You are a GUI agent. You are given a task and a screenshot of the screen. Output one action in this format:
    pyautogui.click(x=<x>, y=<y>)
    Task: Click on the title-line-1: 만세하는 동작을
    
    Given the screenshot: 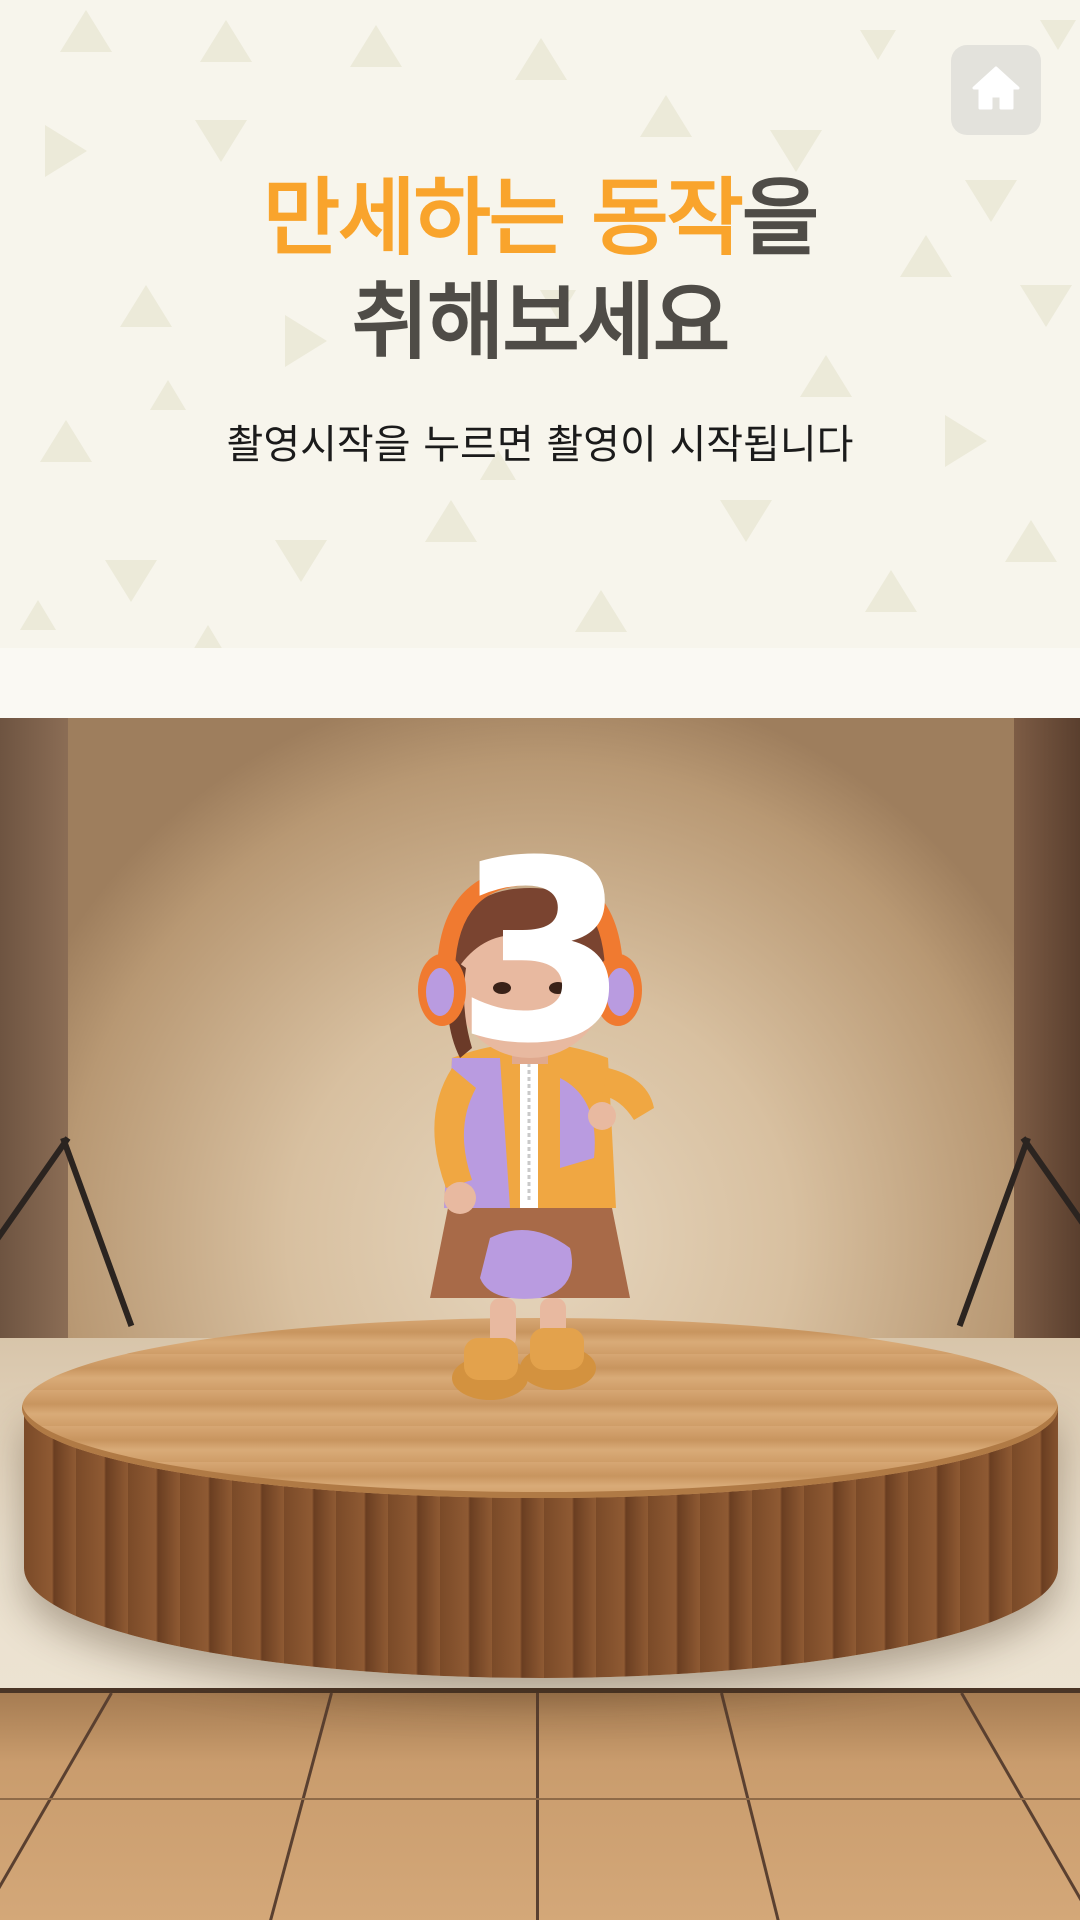 What is the action you would take?
    pyautogui.click(x=540, y=218)
    